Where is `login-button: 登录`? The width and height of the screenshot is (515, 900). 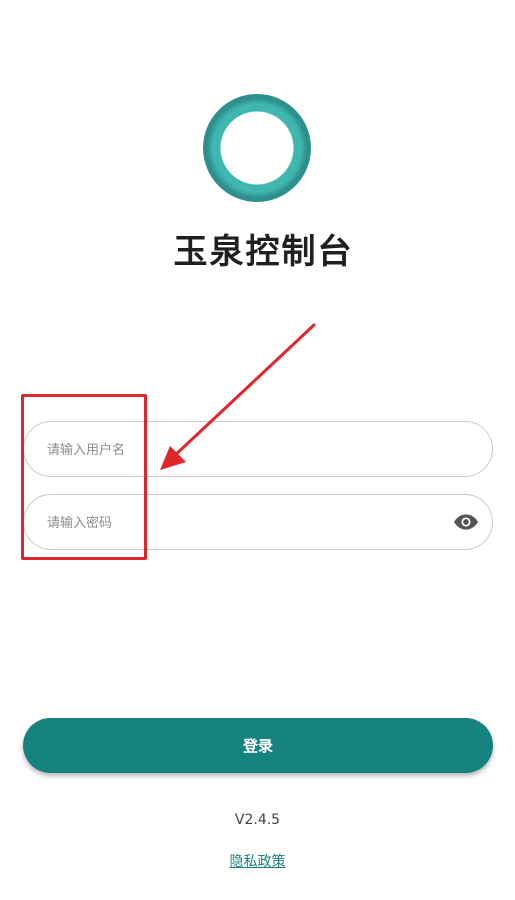 login-button: 登录 is located at coordinates (258, 745).